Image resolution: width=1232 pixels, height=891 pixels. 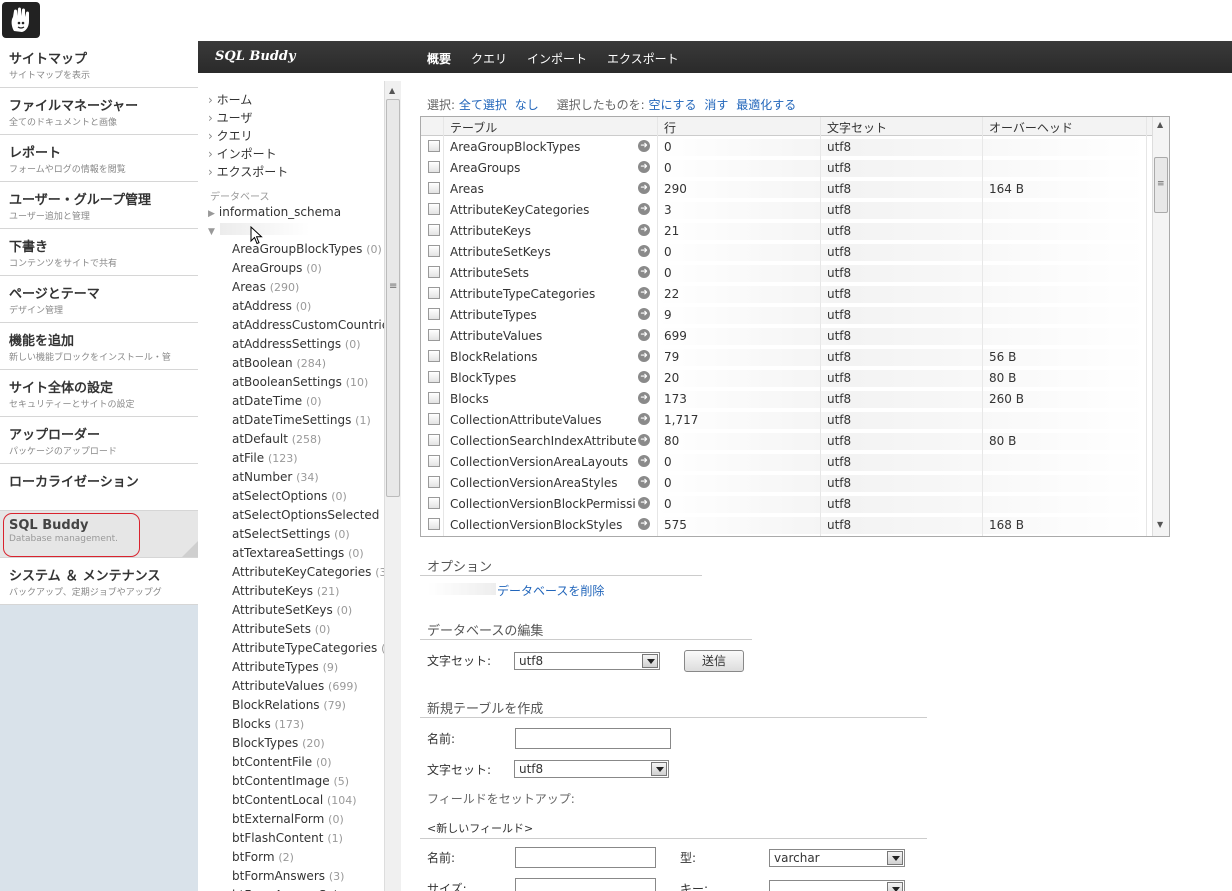 I want to click on row-table-name: CollectionAttributeValues, so click(x=543, y=420).